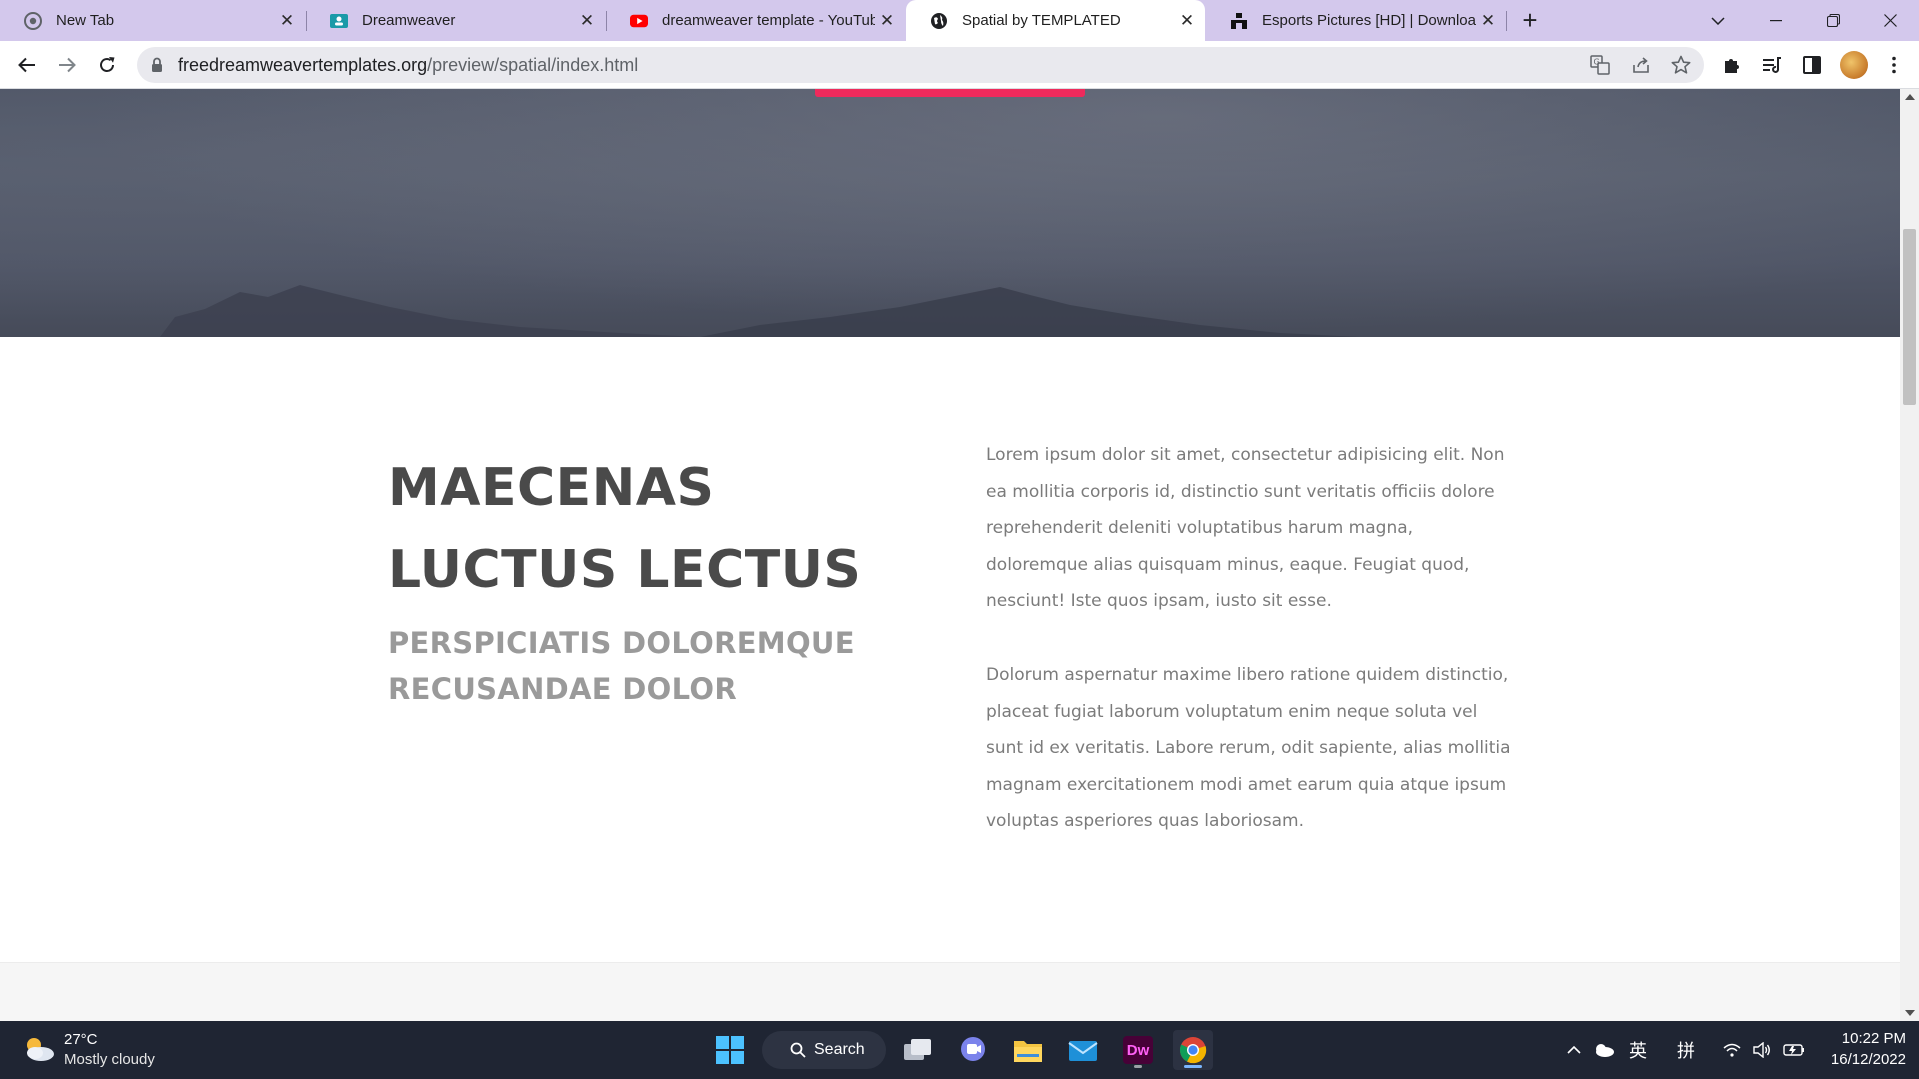  What do you see at coordinates (1638, 1050) in the screenshot?
I see `ime-language-indicator: 英` at bounding box center [1638, 1050].